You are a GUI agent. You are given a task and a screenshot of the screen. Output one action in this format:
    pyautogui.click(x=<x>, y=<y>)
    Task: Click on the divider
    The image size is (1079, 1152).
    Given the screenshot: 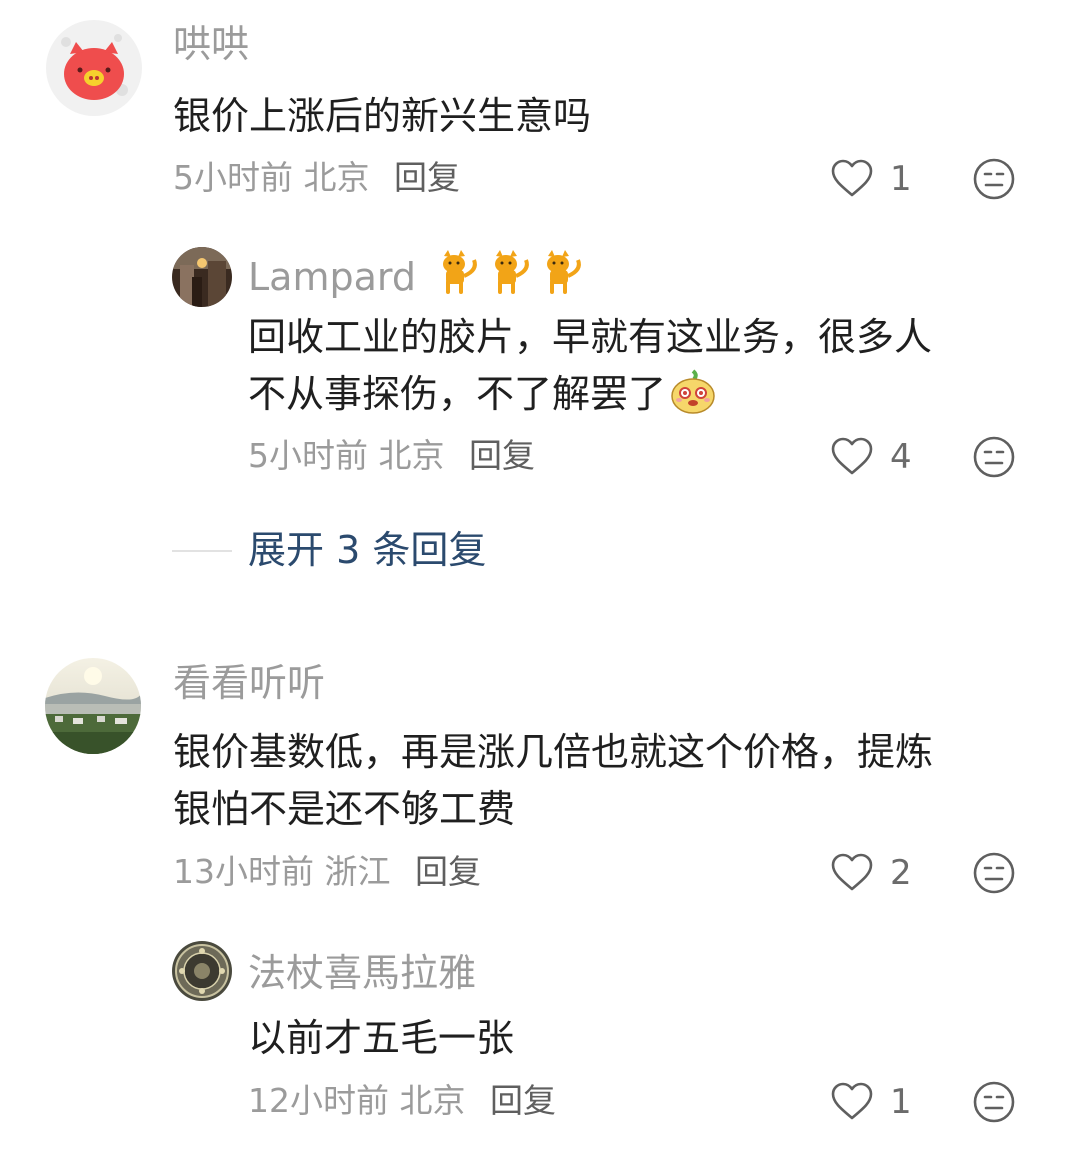 What is the action you would take?
    pyautogui.click(x=202, y=551)
    